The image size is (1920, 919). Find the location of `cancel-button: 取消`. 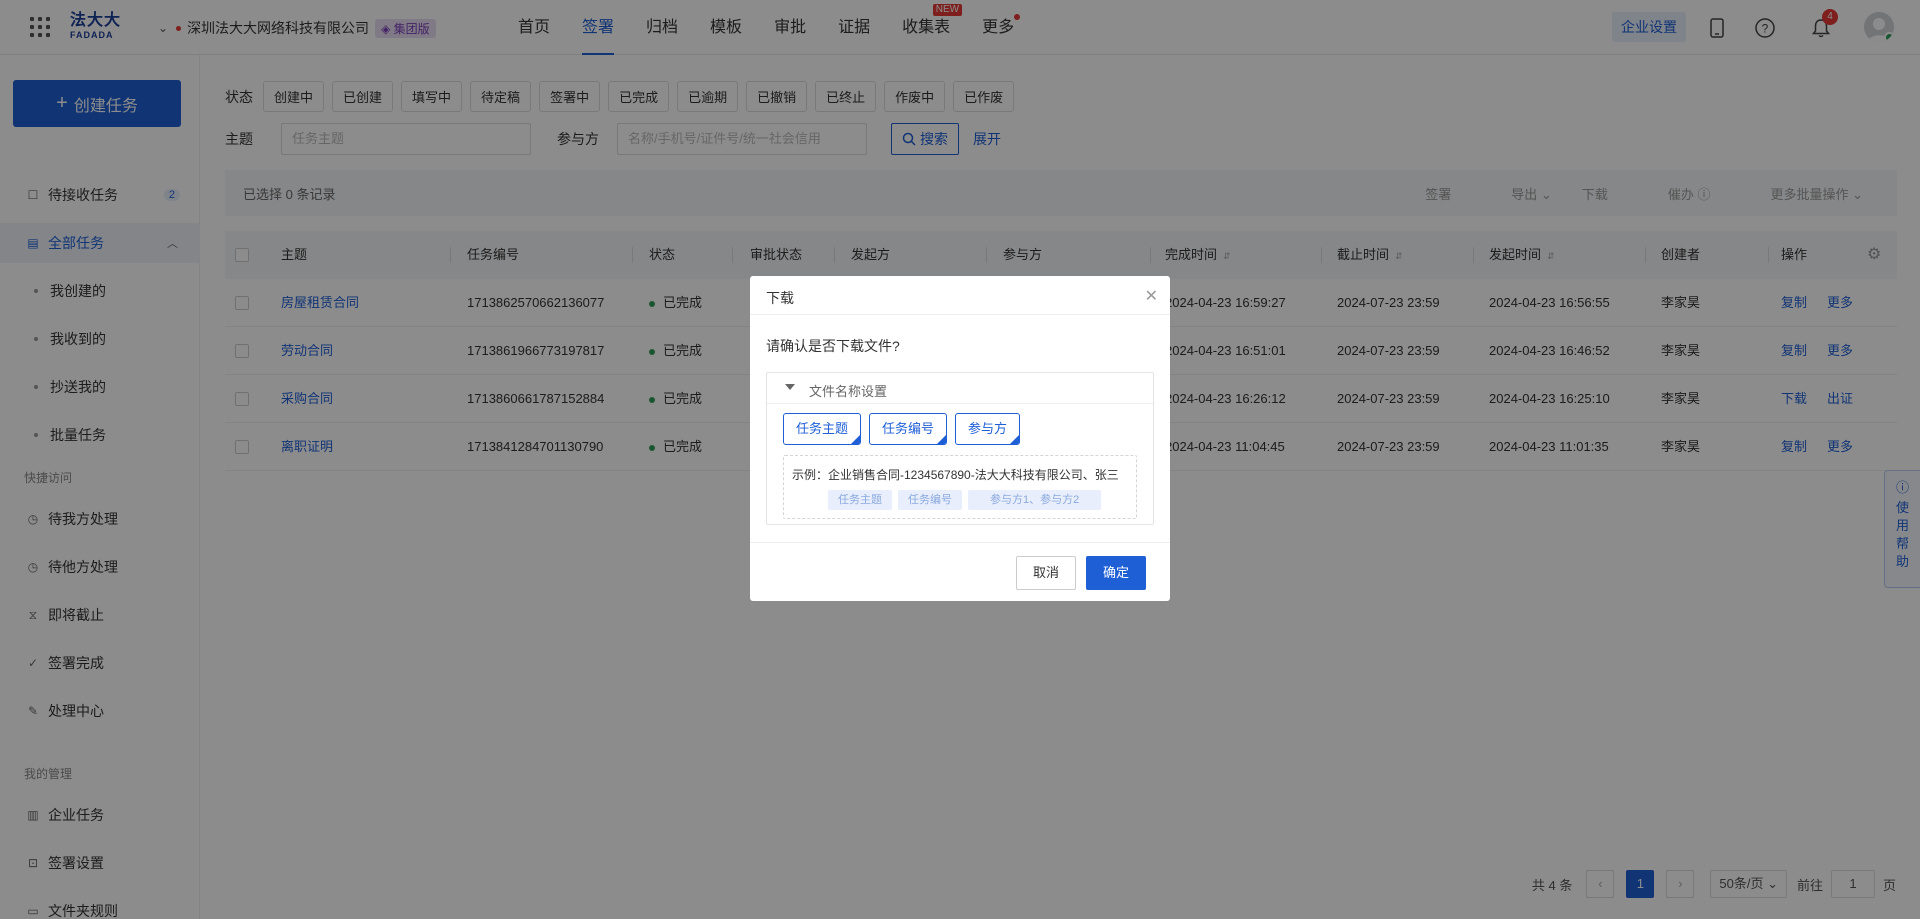

cancel-button: 取消 is located at coordinates (1046, 573).